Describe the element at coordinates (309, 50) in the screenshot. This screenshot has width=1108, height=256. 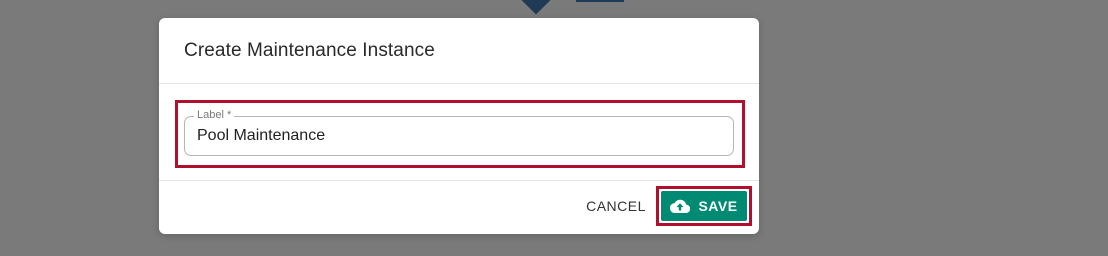
I see `dialog-title: Create Maintenance Instance` at that location.